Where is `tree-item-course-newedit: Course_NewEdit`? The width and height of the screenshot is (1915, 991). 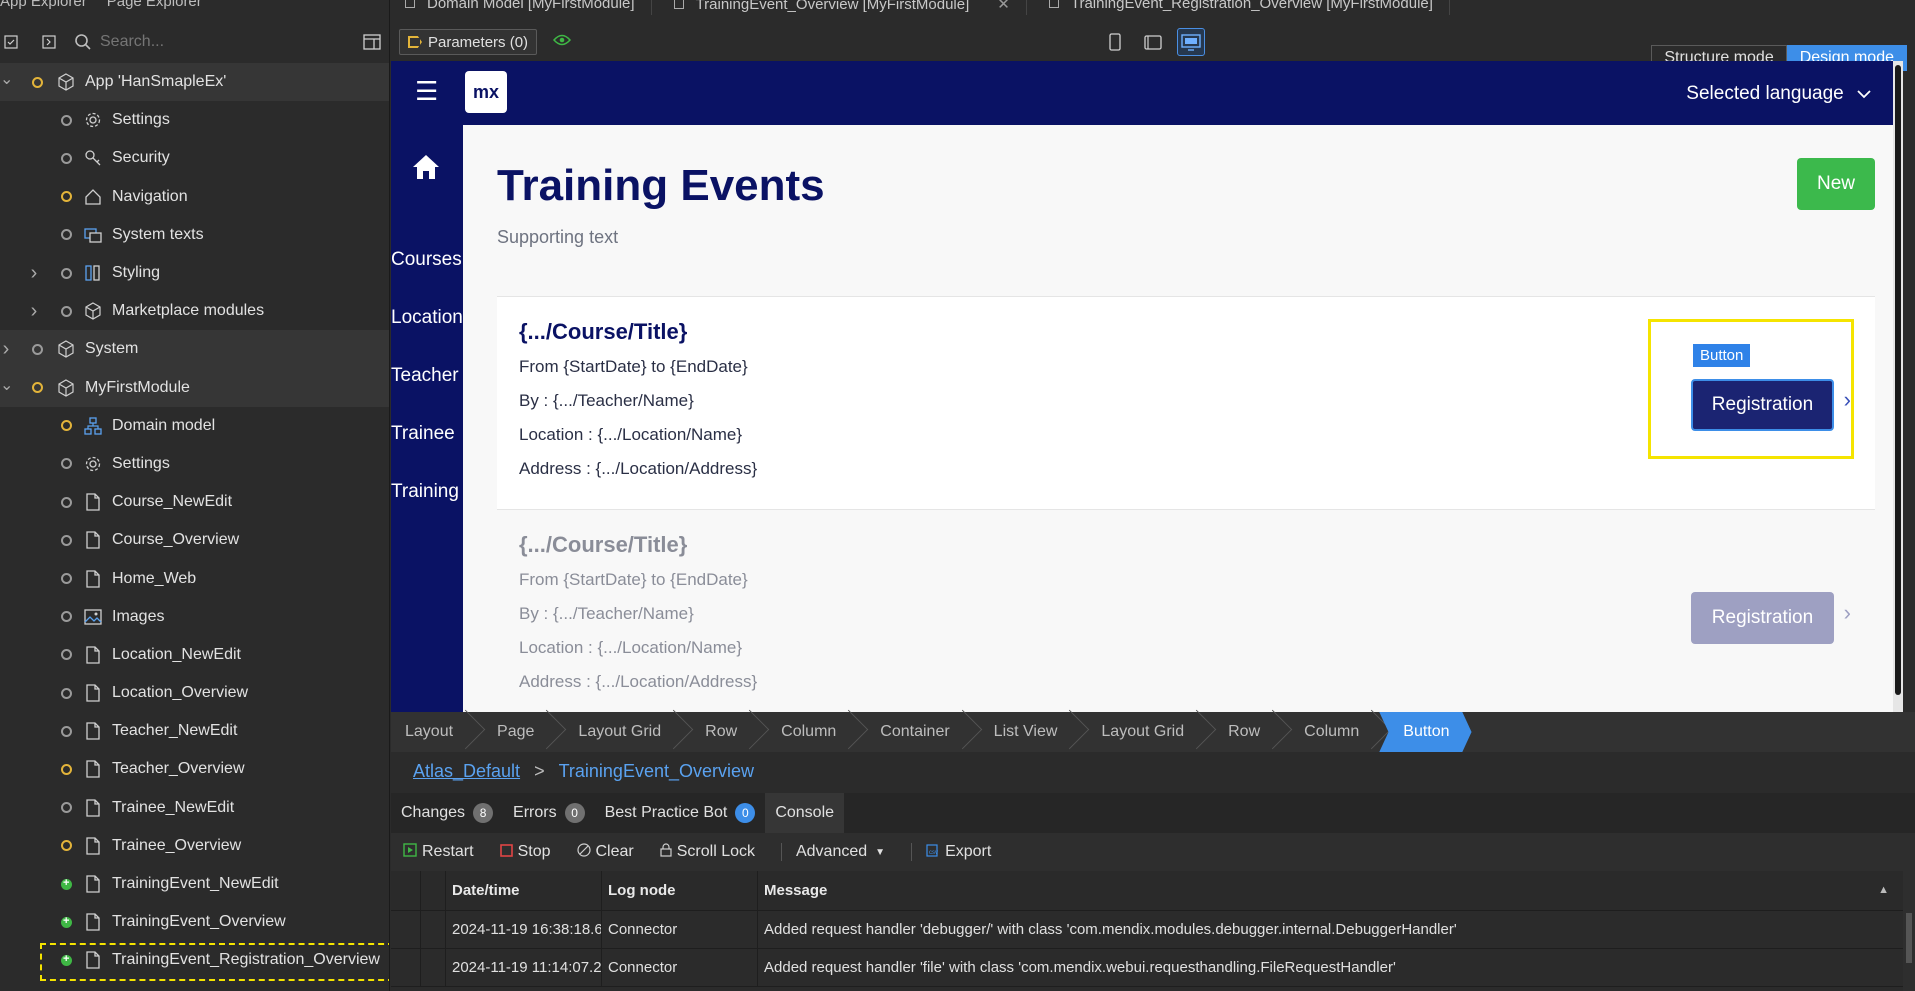
tree-item-course-newedit: Course_NewEdit is located at coordinates (194, 502).